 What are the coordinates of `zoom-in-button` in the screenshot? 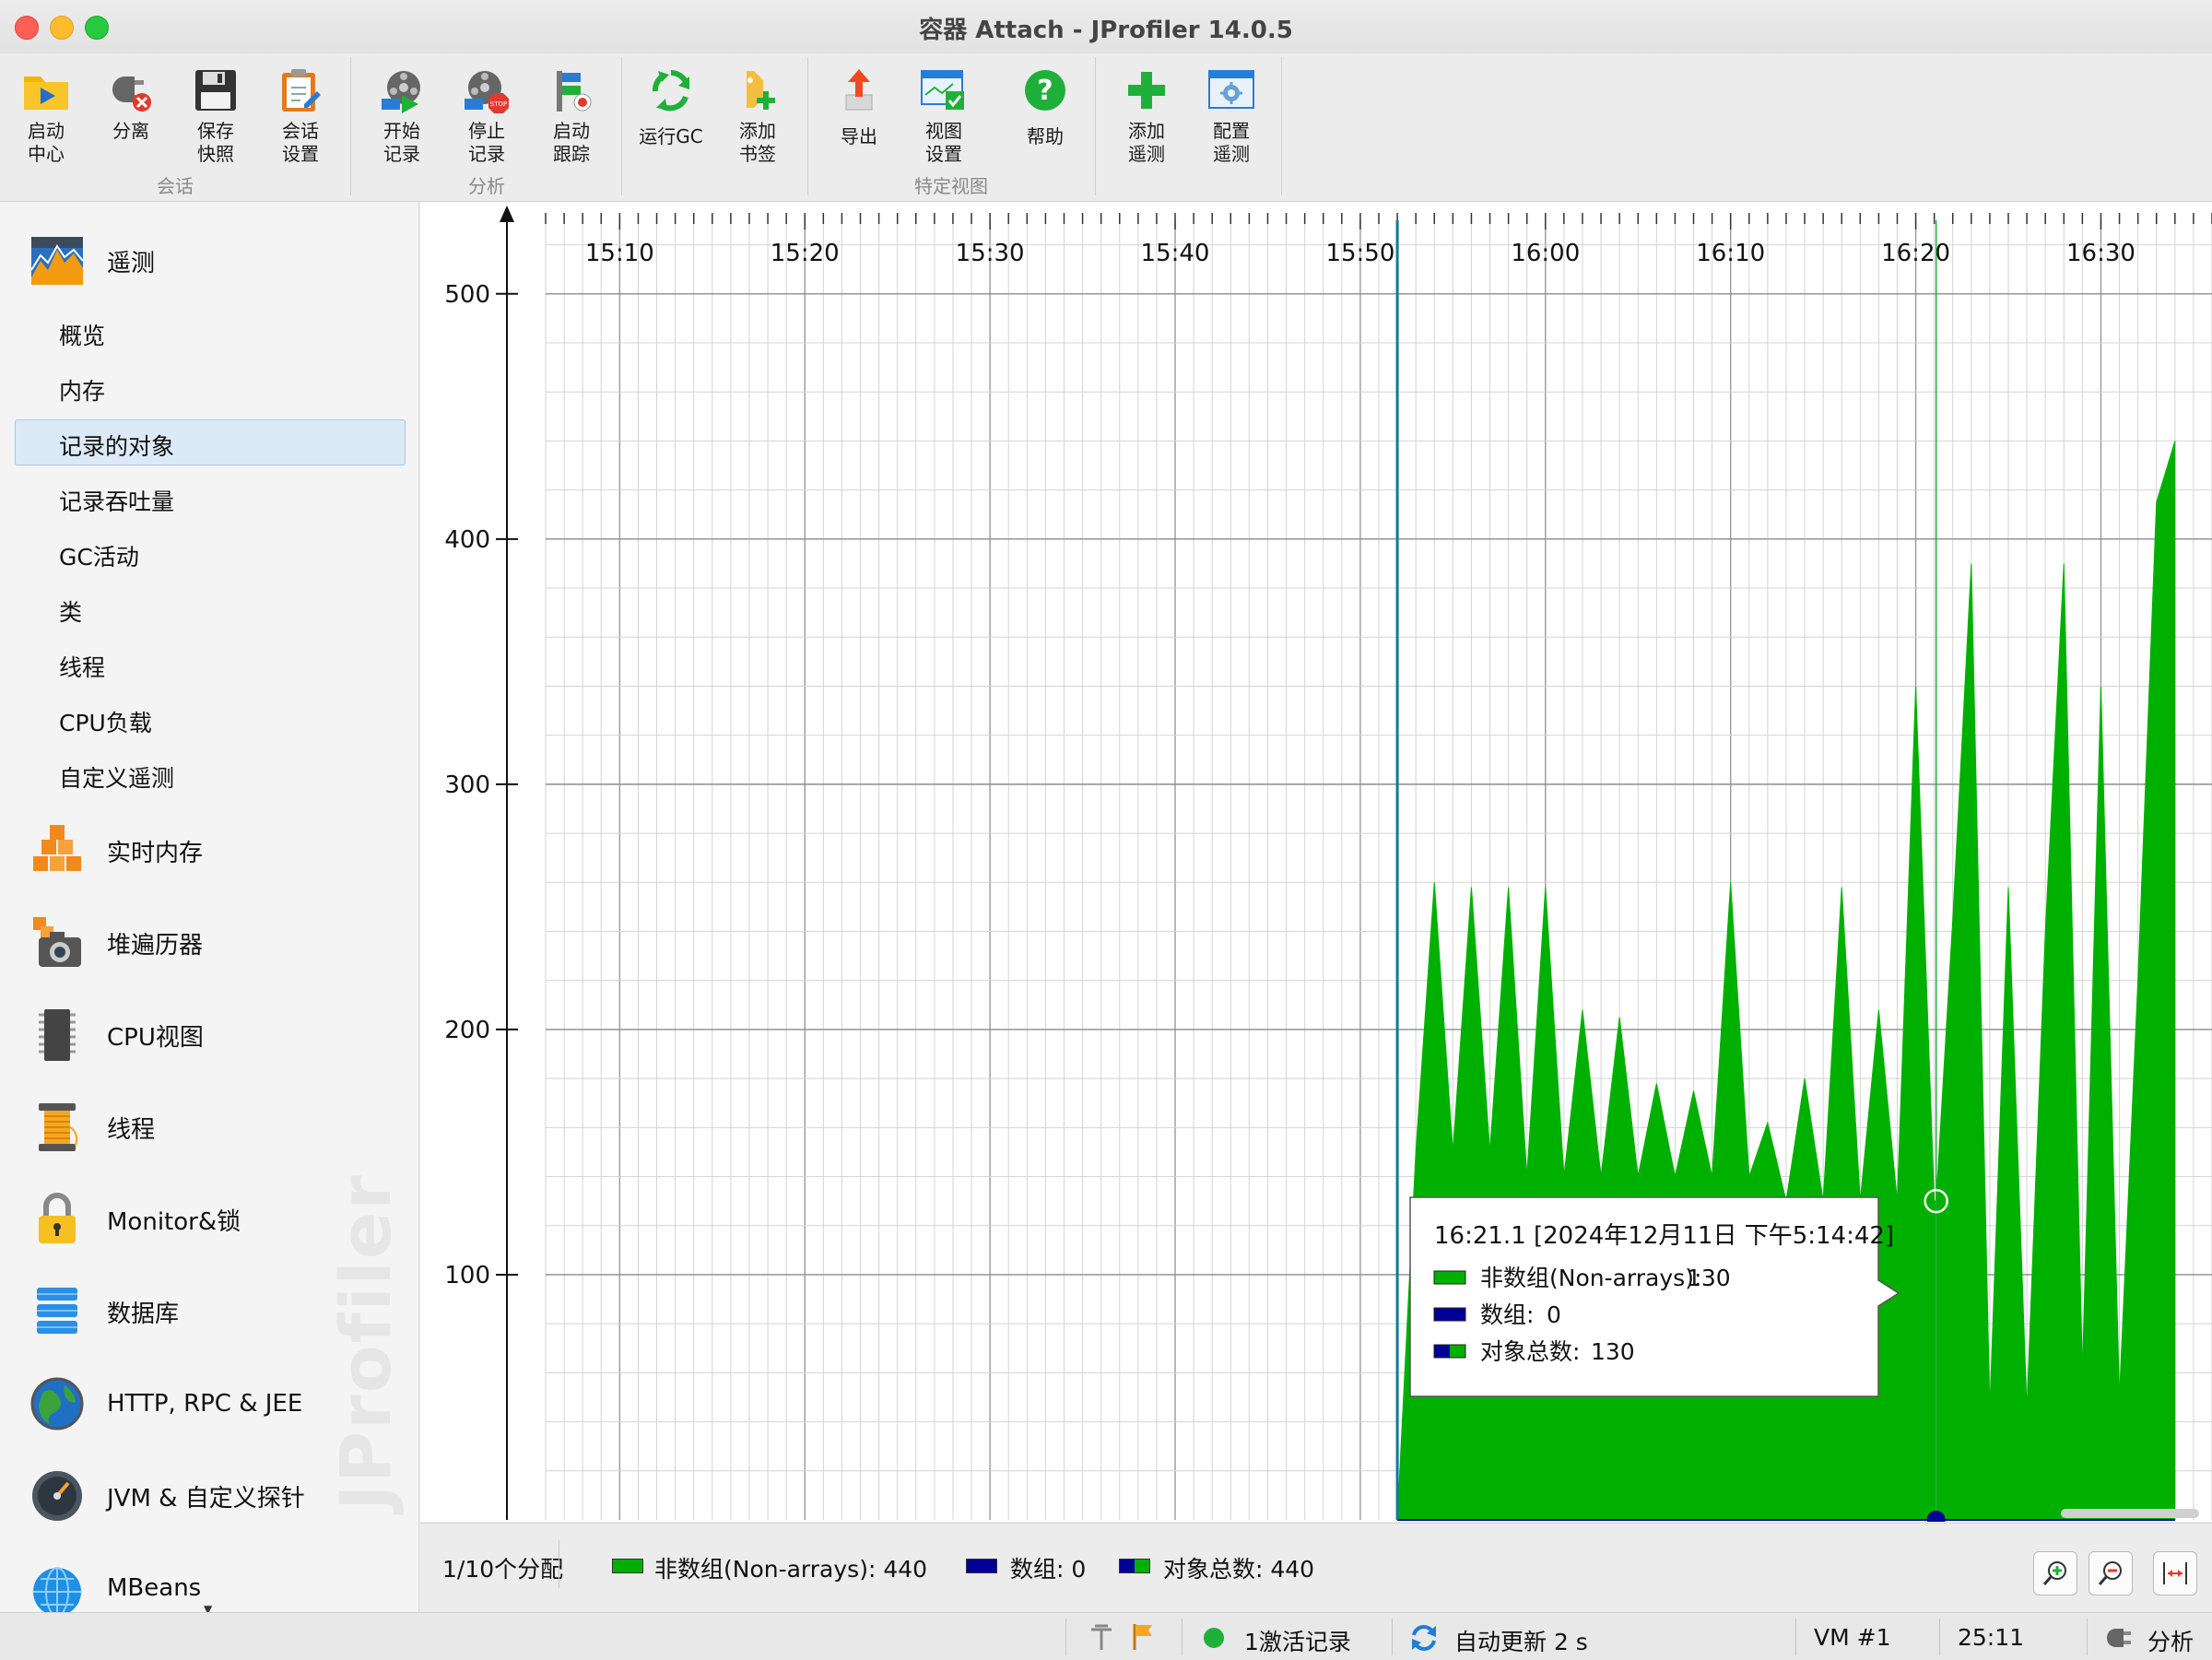 It's located at (2055, 1573).